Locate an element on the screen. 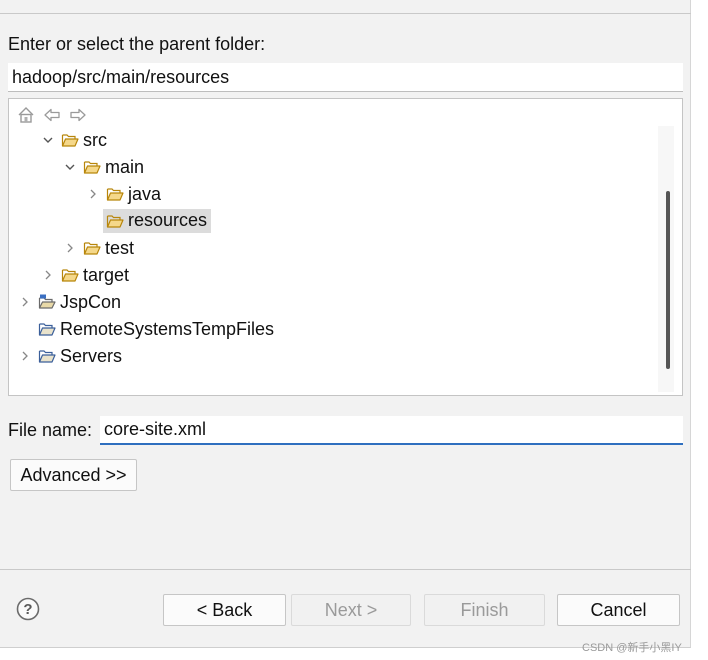 The image size is (708, 660). tree-item-content: RemoteSystemsTempFiles is located at coordinates (156, 329).